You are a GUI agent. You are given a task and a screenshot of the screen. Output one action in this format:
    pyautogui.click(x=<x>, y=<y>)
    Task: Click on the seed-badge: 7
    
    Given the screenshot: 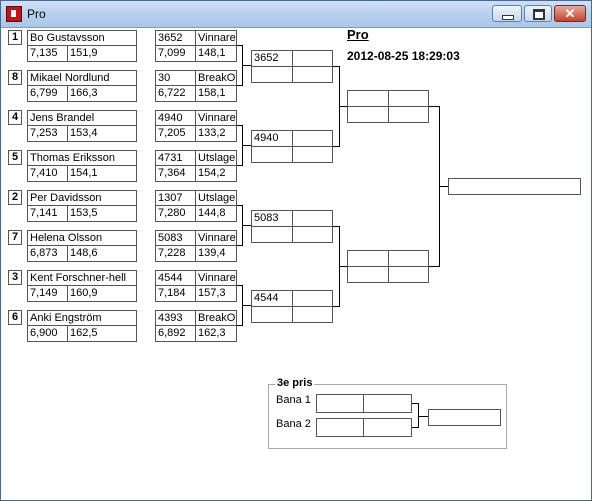 What is the action you would take?
    pyautogui.click(x=15, y=237)
    